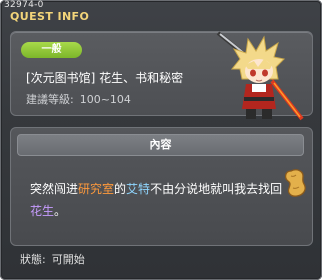 This screenshot has height=280, width=322. I want to click on highlight-location: 研究室, so click(96, 189).